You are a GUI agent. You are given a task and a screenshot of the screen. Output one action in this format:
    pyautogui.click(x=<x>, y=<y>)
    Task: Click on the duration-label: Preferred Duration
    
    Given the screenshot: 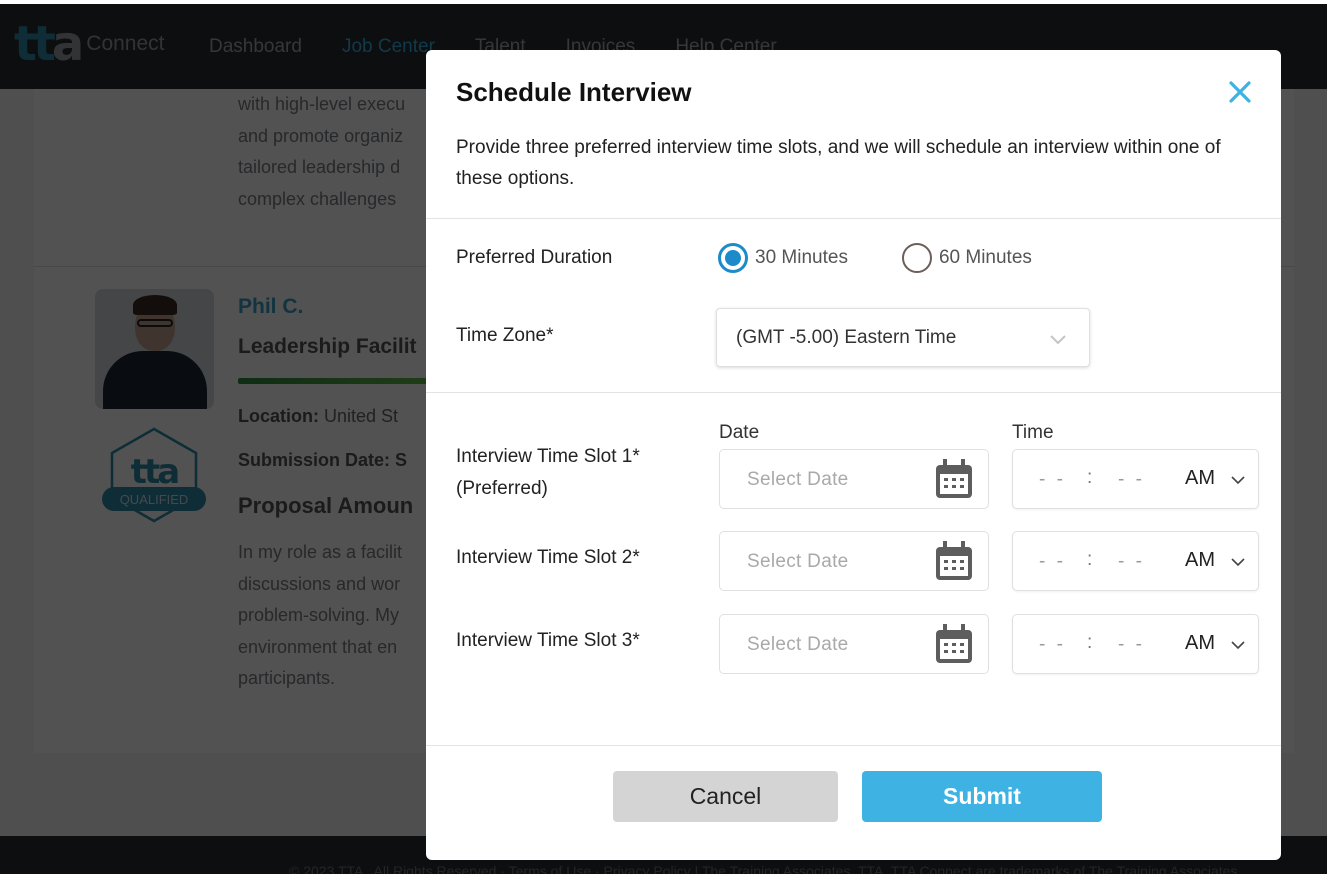 What is the action you would take?
    pyautogui.click(x=534, y=257)
    